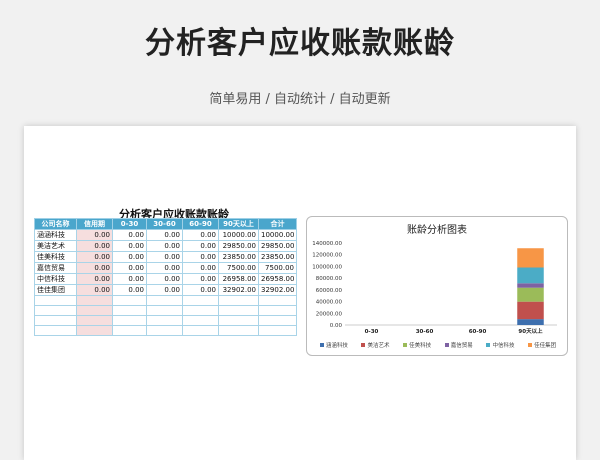  What do you see at coordinates (329, 291) in the screenshot?
I see `y-tick-label: 60000.00` at bounding box center [329, 291].